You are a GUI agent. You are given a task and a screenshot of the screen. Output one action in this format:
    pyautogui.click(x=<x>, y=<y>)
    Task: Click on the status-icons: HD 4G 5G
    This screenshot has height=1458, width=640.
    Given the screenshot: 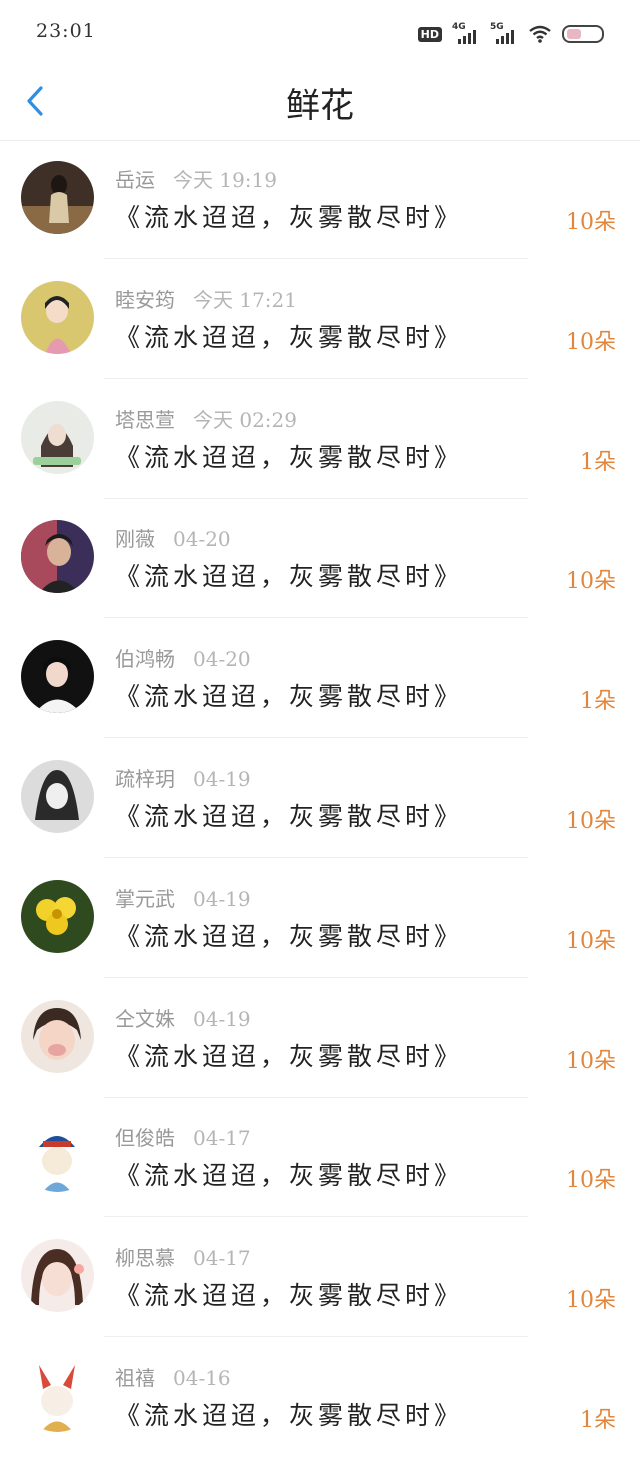 What is the action you would take?
    pyautogui.click(x=510, y=34)
    